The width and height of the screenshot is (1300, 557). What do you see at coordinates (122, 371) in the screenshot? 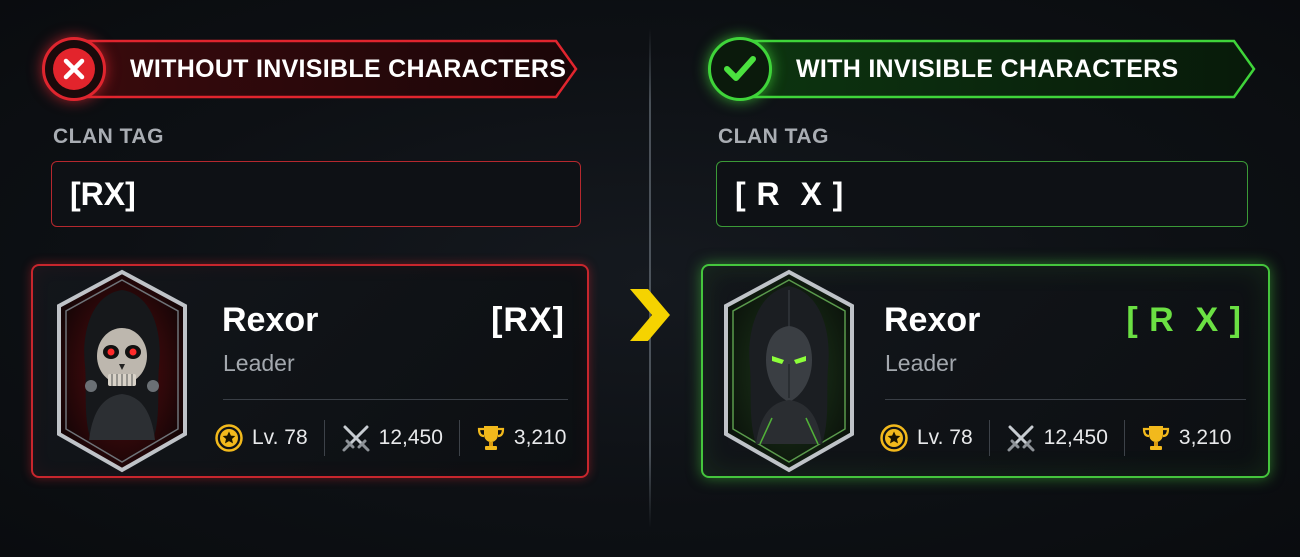
I see `skull-avatar` at bounding box center [122, 371].